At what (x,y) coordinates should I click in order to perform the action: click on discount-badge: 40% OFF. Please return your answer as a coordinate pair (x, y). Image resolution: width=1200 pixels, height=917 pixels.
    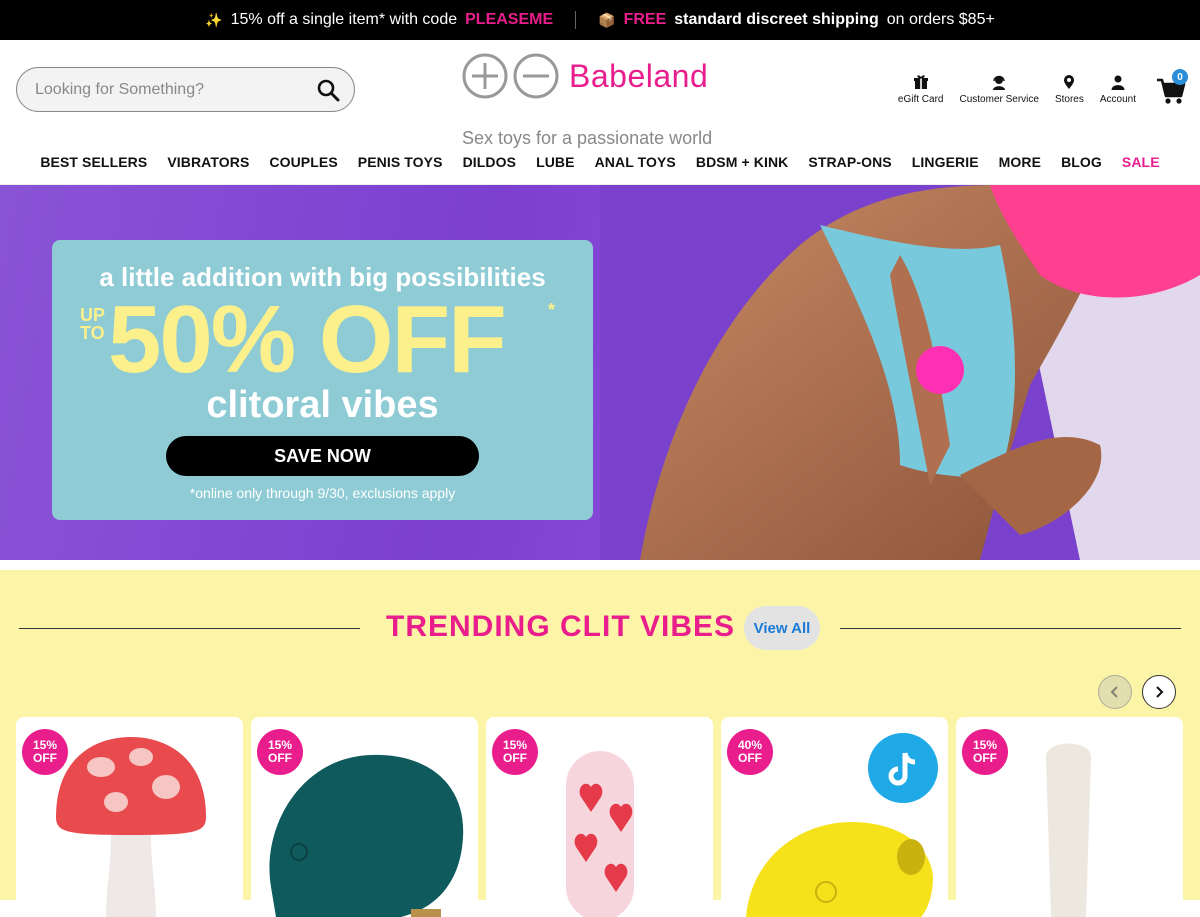
    Looking at the image, I should click on (750, 752).